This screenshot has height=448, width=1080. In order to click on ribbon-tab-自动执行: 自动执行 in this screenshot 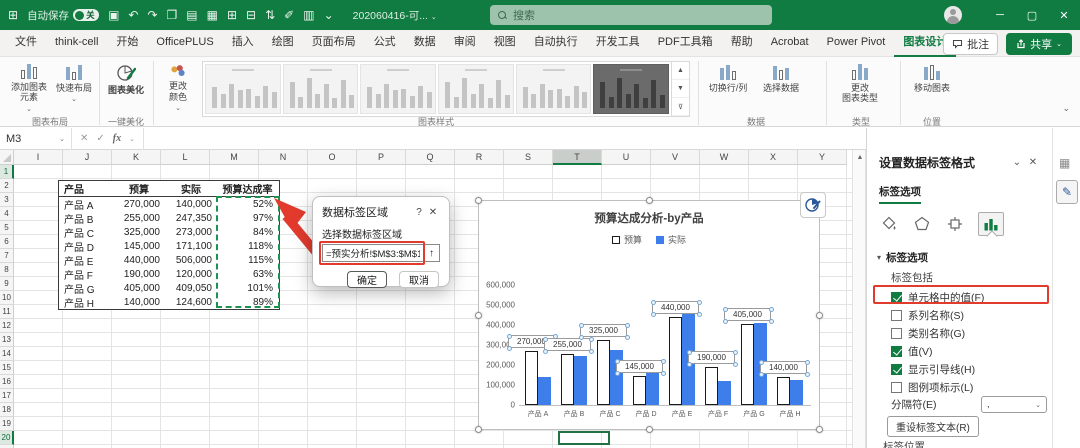, I will do `click(556, 43)`.